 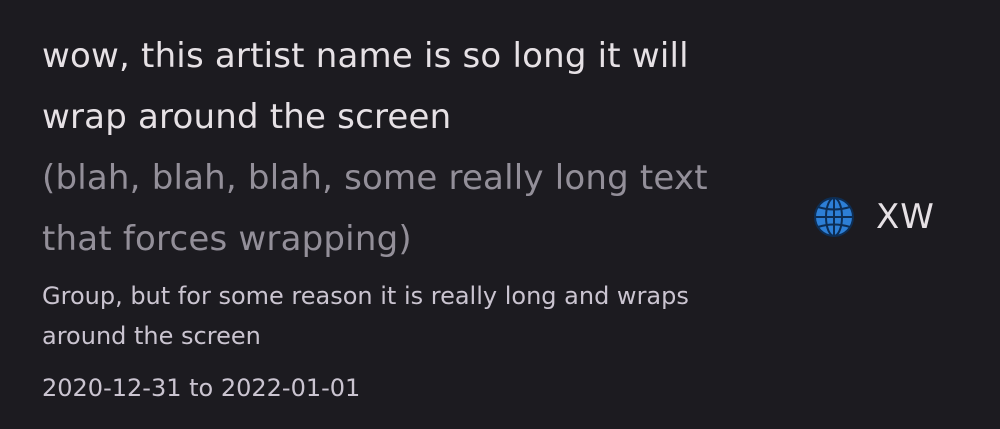 What do you see at coordinates (201, 388) in the screenshot?
I see `artist-lifespan-dates: 2020-12-31 to 2022-01-01` at bounding box center [201, 388].